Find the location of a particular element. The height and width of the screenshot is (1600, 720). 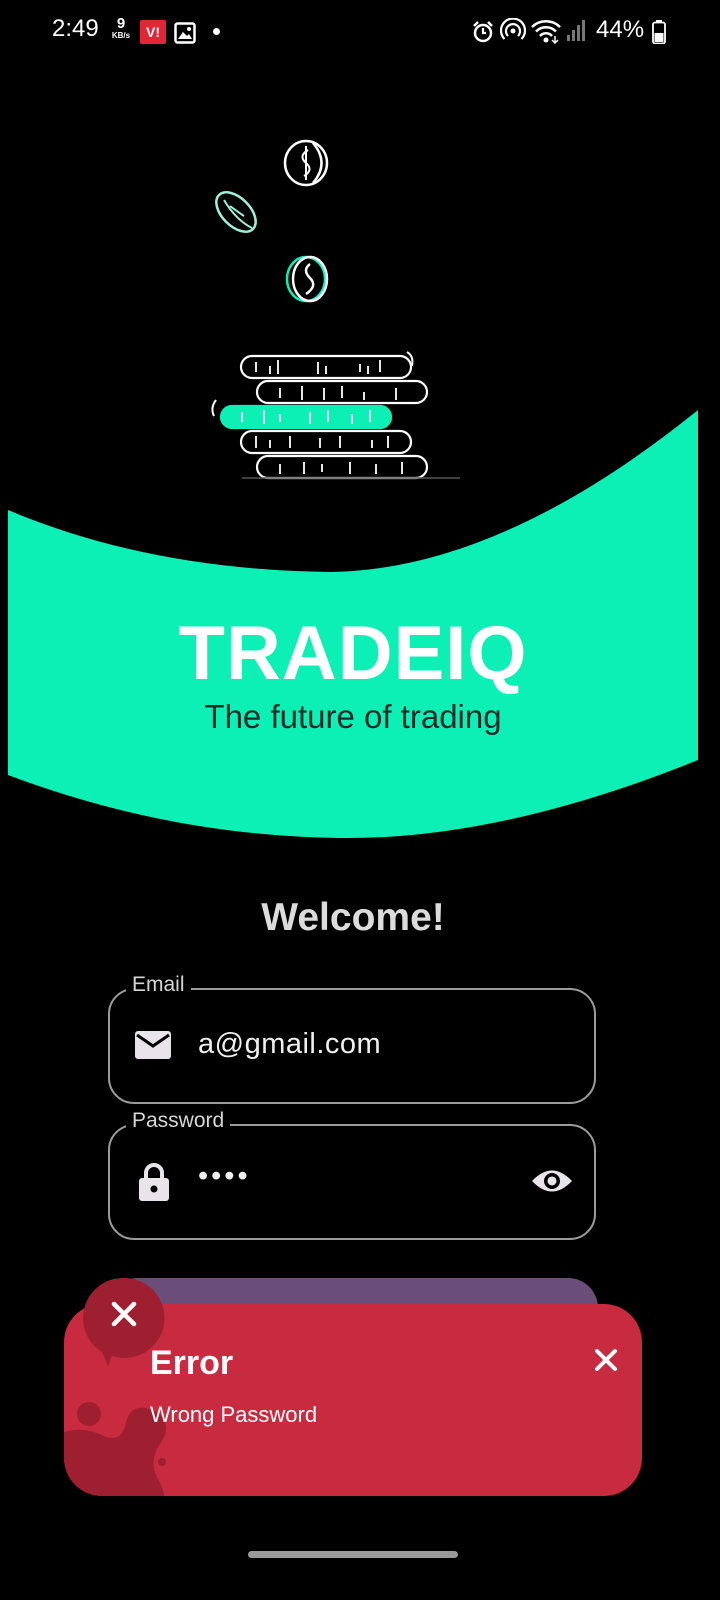

password-label: Password is located at coordinates (178, 1121).